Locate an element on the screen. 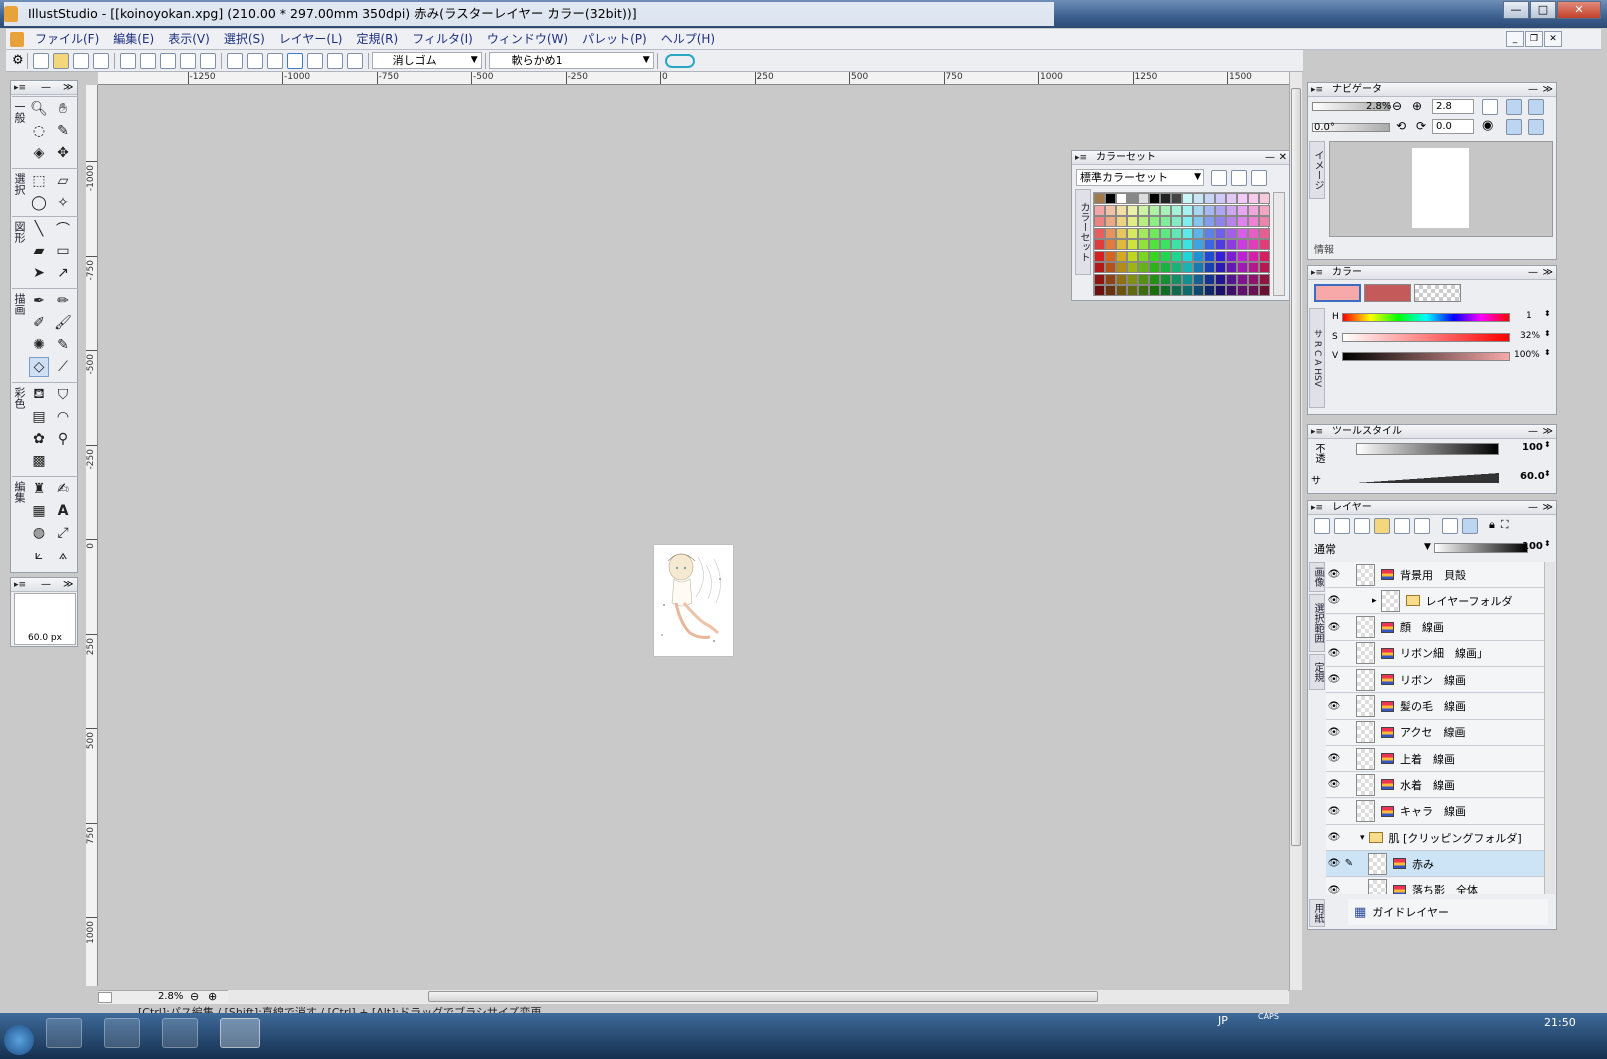  layer-row: 👁︎ 髪の毛 線画 is located at coordinates (1438, 706).